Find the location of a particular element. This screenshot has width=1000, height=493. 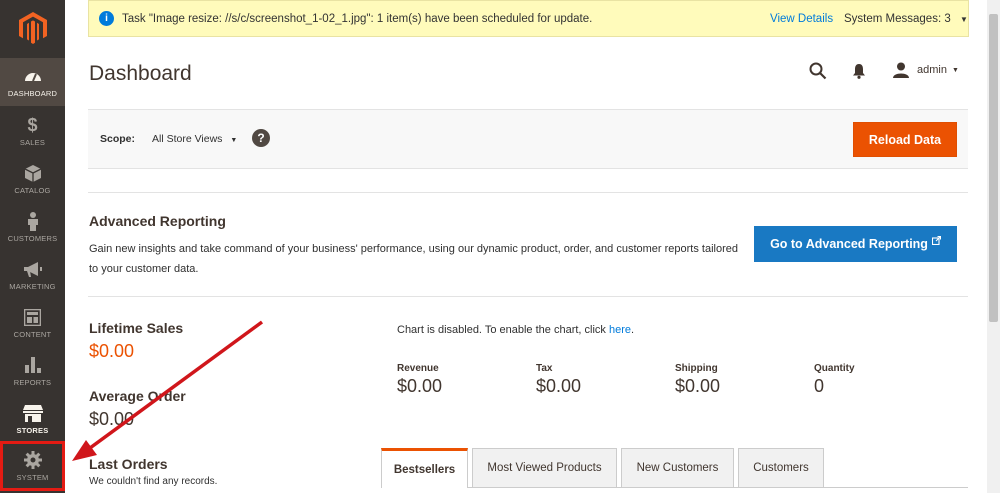

gear-icon is located at coordinates (32, 460).